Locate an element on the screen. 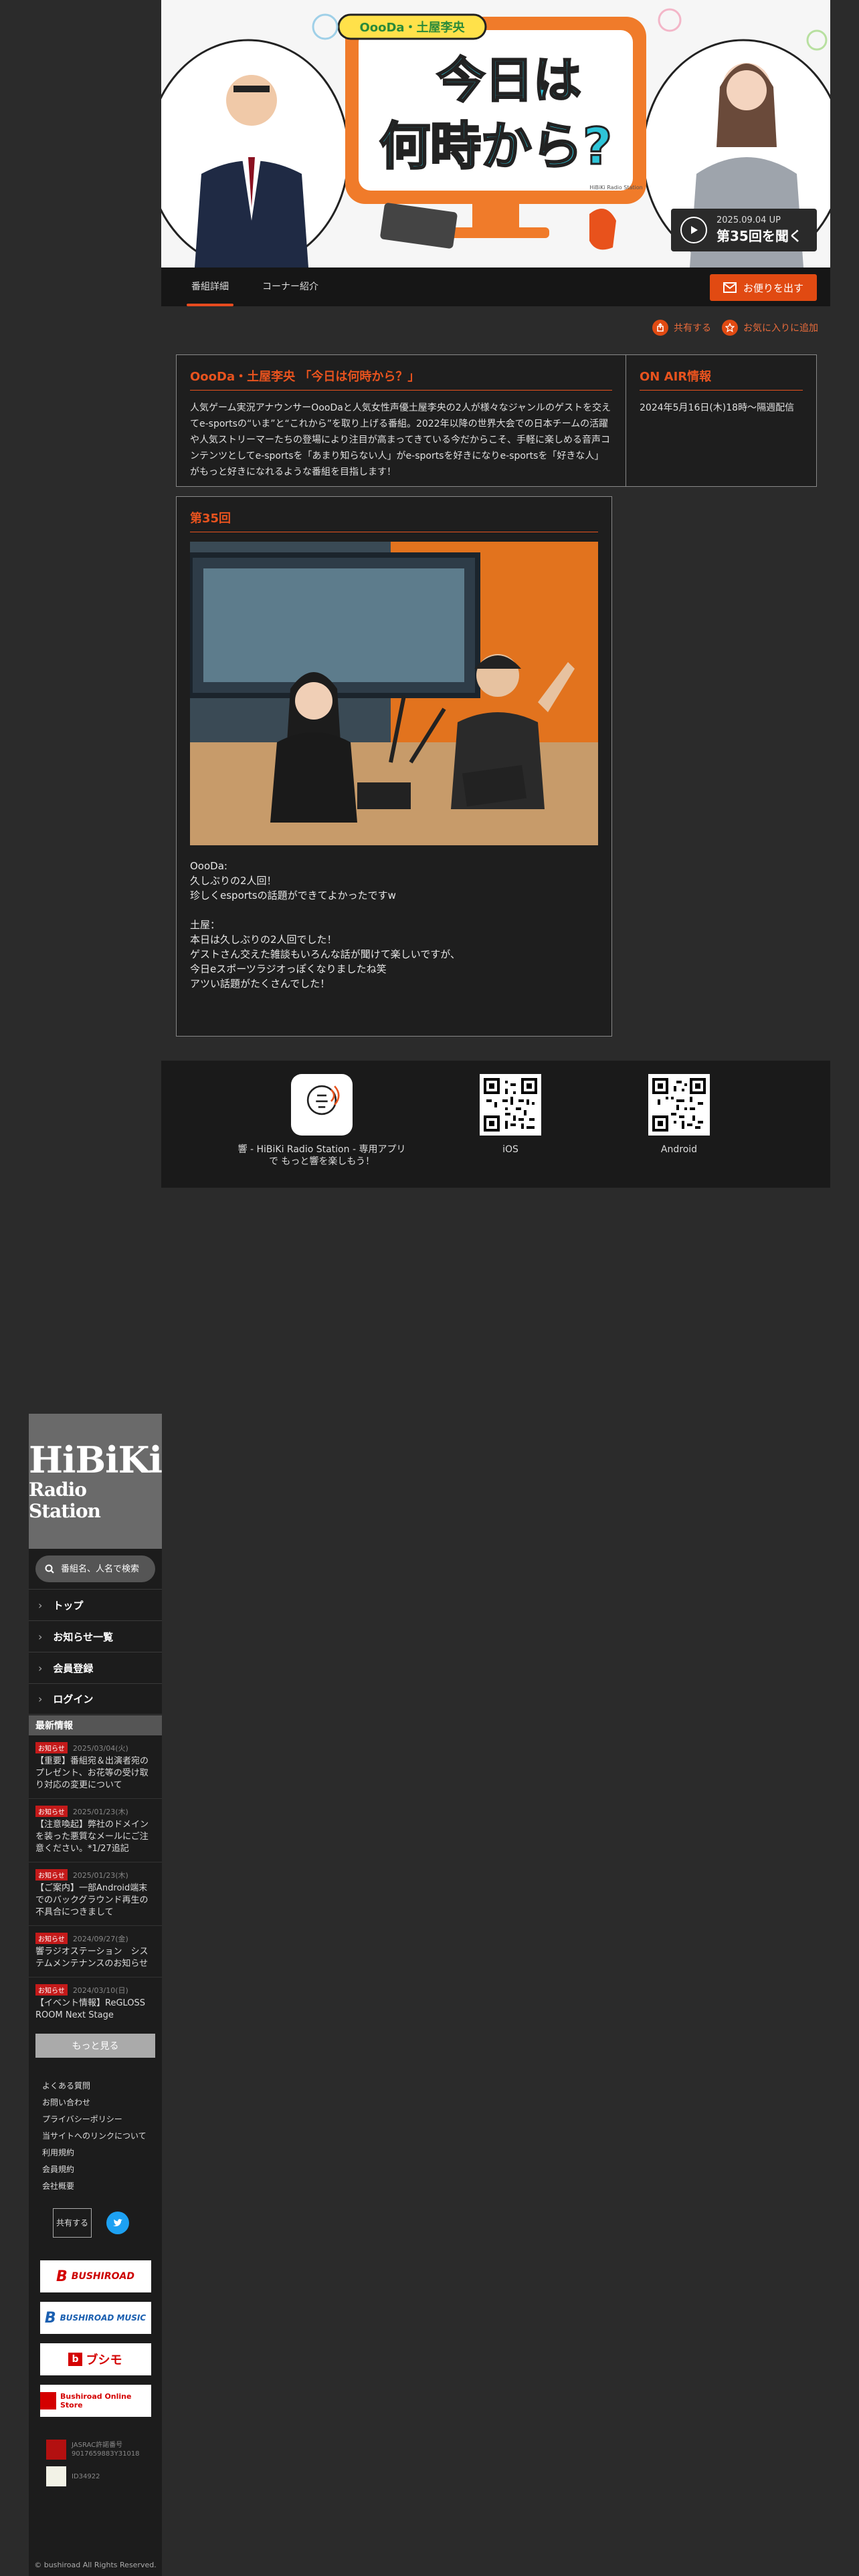  episode-photo is located at coordinates (394, 693).